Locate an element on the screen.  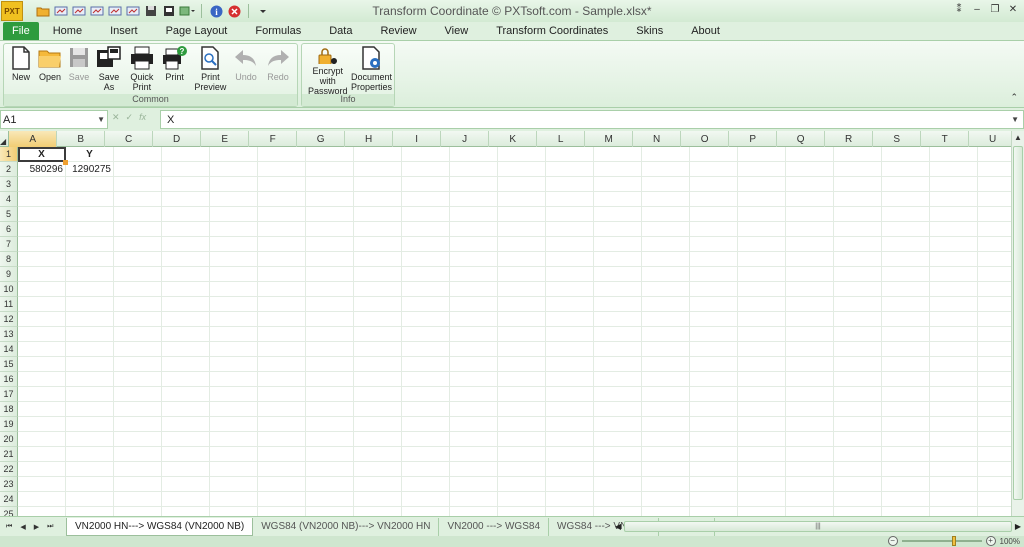
column-header: A is located at coordinates (33, 139).